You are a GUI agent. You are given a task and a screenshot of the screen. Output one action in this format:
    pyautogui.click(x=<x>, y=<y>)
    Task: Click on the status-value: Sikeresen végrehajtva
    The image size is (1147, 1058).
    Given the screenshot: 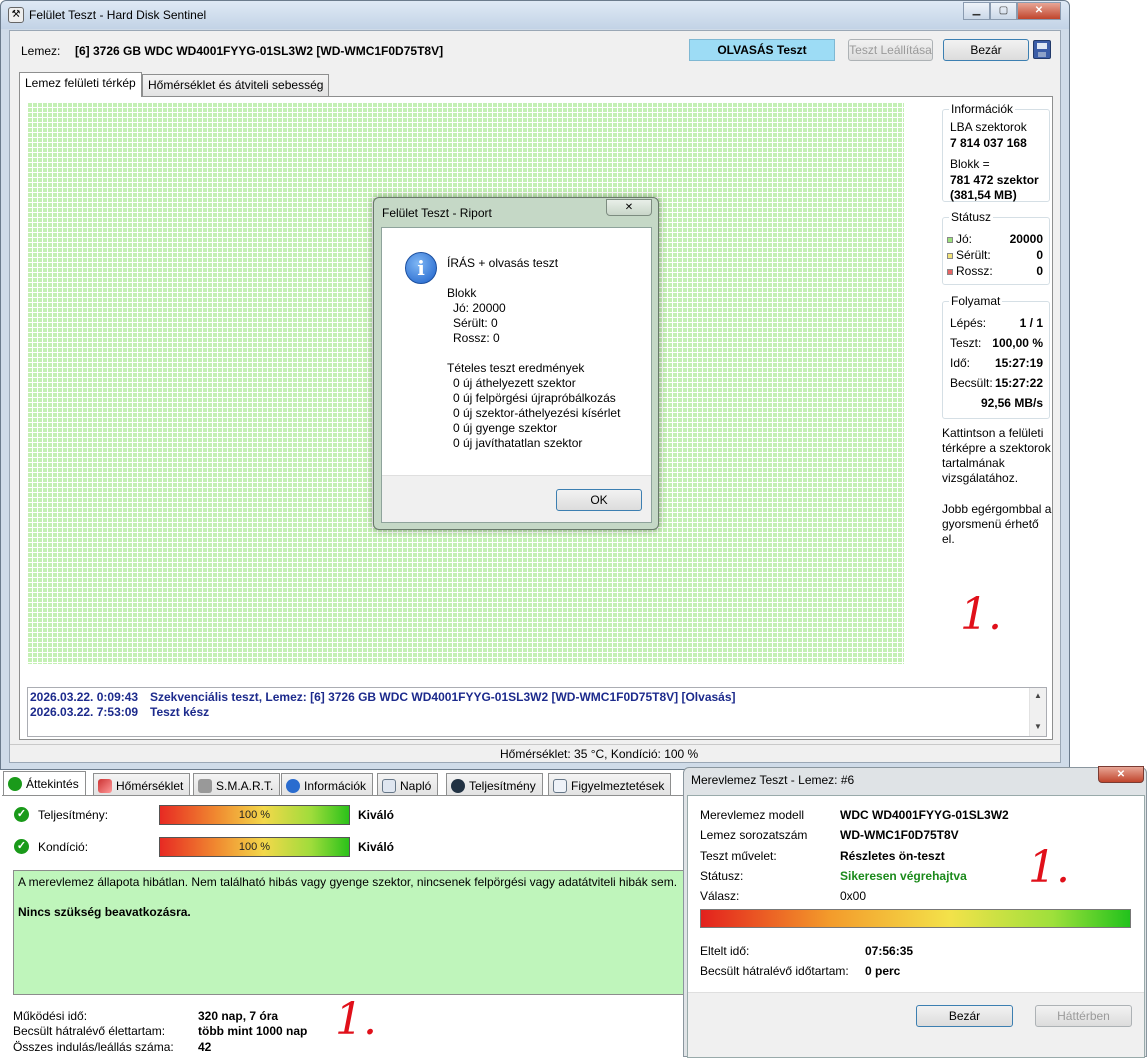 What is the action you would take?
    pyautogui.click(x=903, y=876)
    